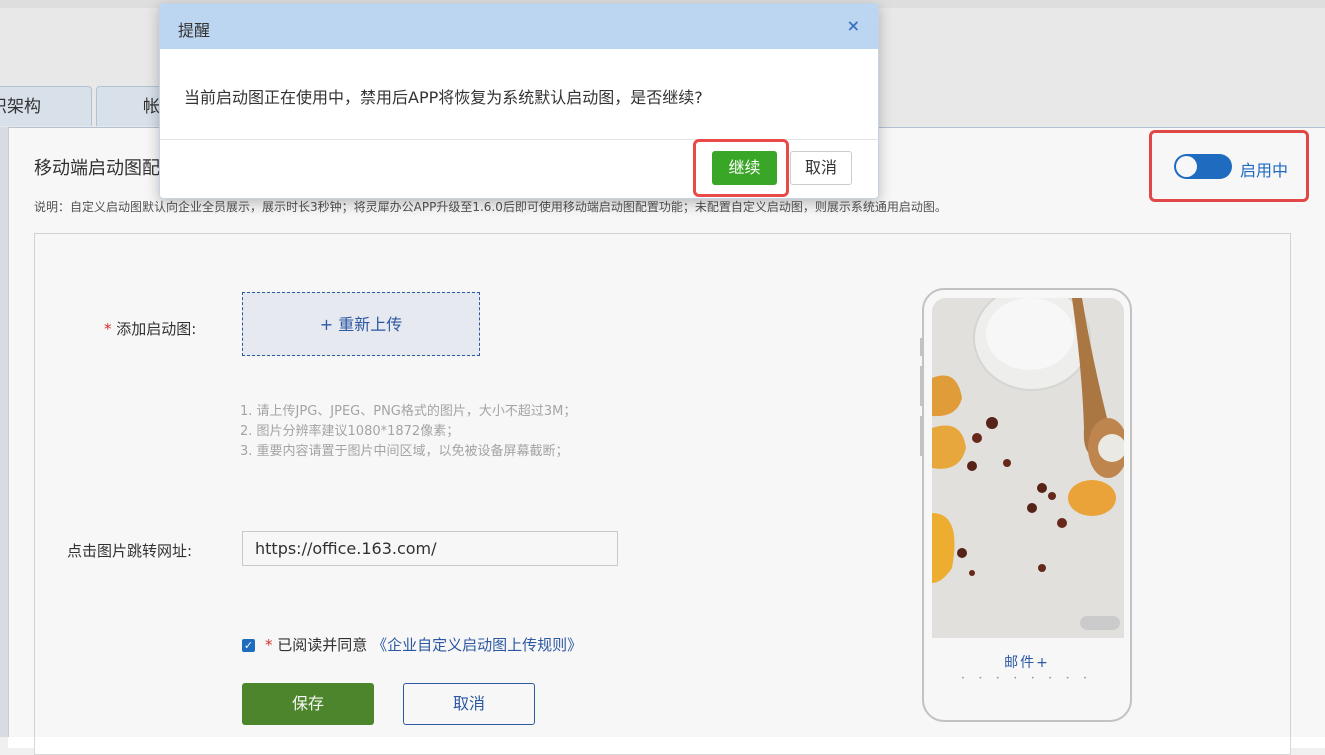  What do you see at coordinates (853, 25) in the screenshot?
I see `close-icon: ×` at bounding box center [853, 25].